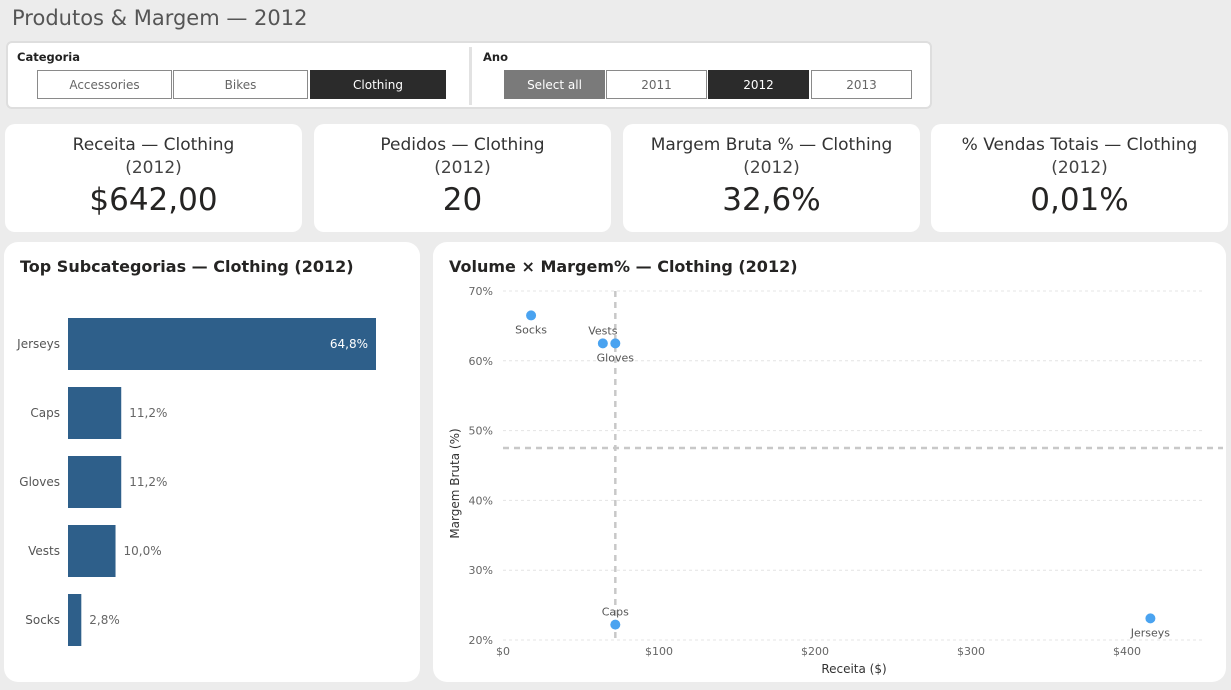 Image resolution: width=1231 pixels, height=690 pixels. I want to click on x-axis-title: Receita ($), so click(853, 669).